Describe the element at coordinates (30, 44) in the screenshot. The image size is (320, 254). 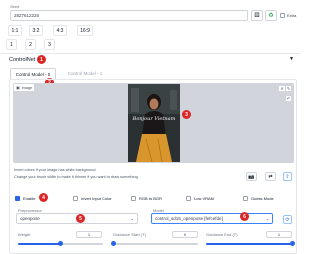
I see `count-button-2: 2` at that location.